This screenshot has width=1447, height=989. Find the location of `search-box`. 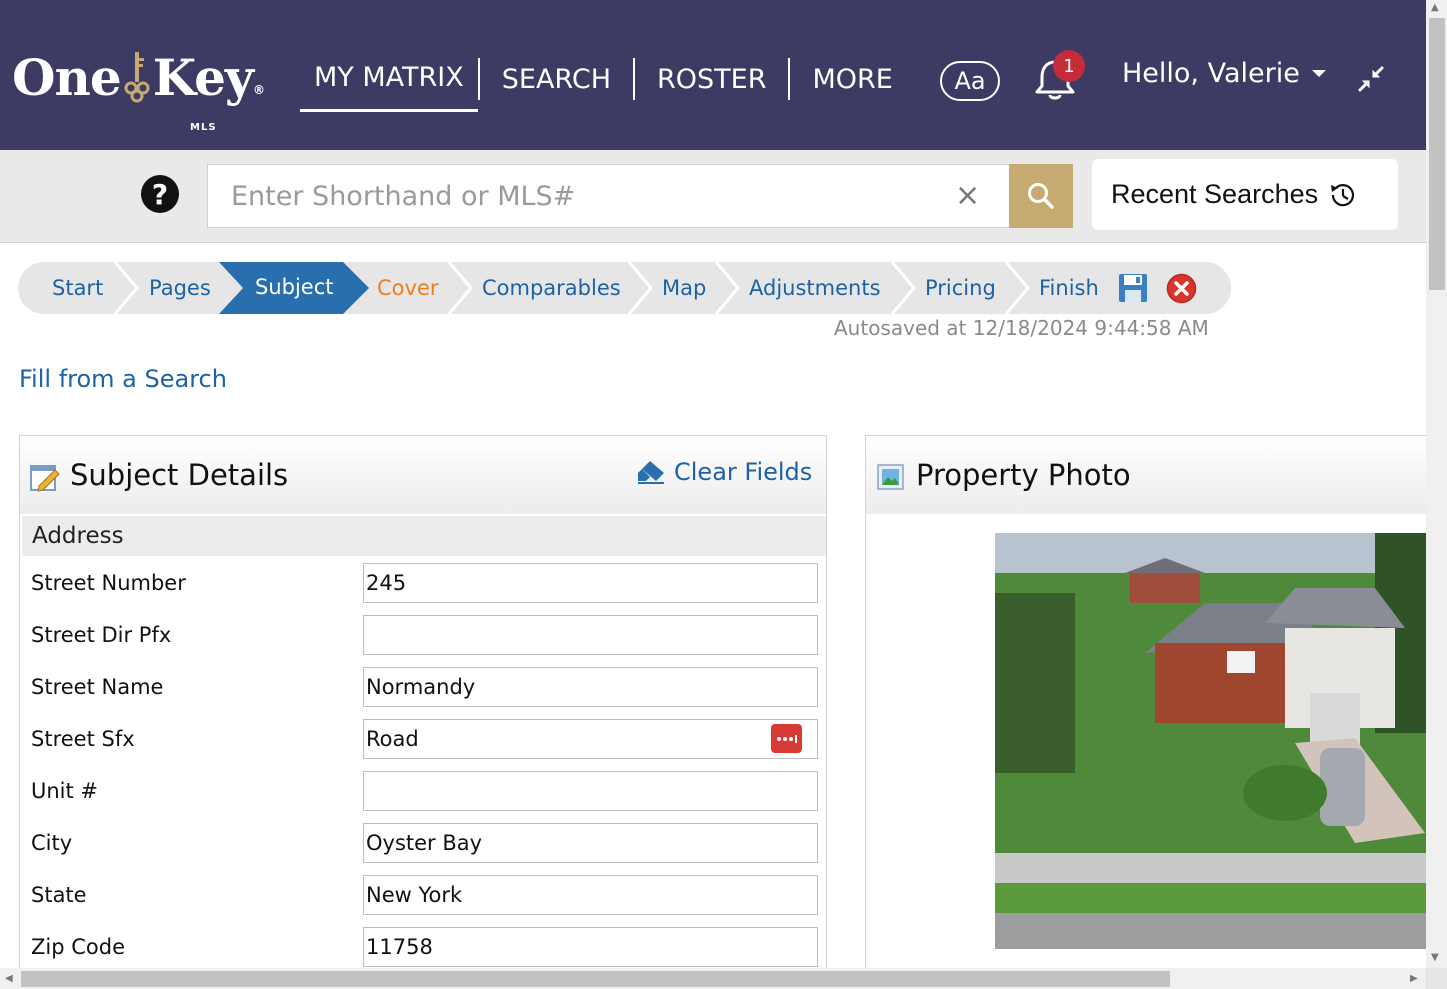

search-box is located at coordinates (608, 196).